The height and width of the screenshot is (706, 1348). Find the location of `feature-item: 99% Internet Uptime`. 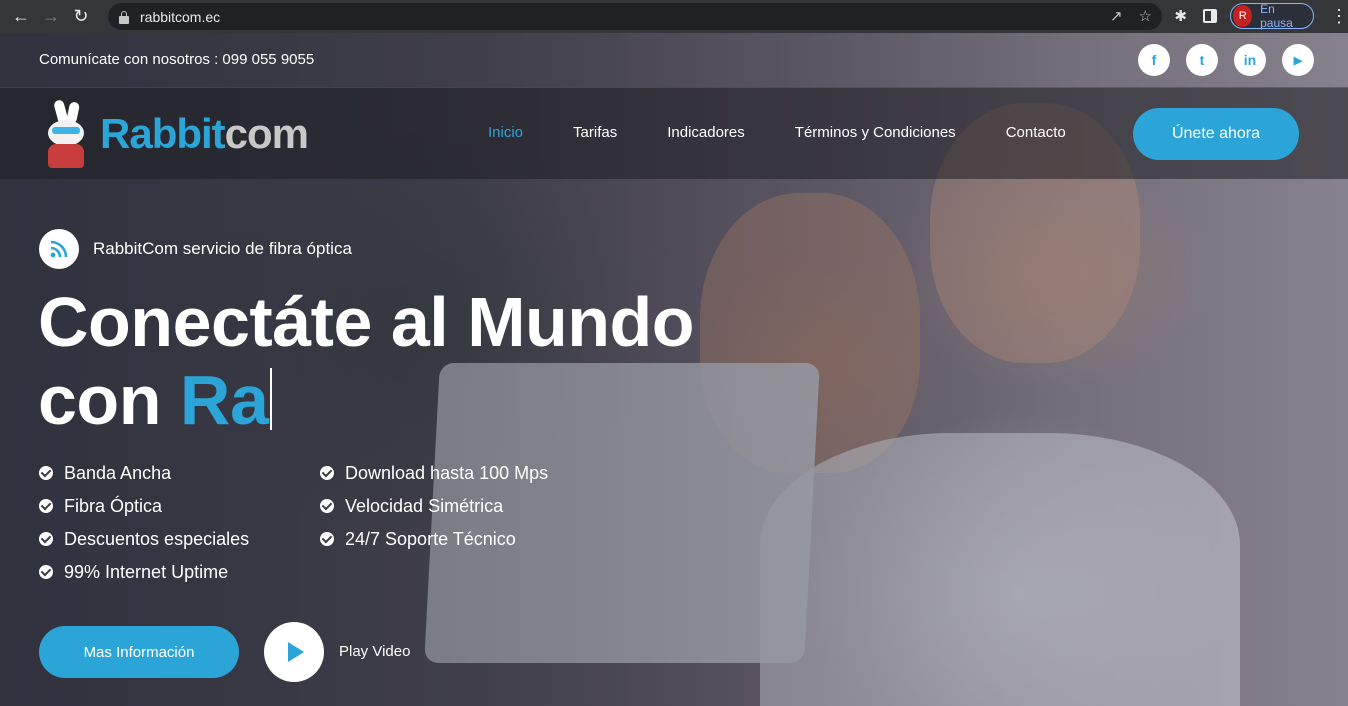

feature-item: 99% Internet Uptime is located at coordinates (144, 572).